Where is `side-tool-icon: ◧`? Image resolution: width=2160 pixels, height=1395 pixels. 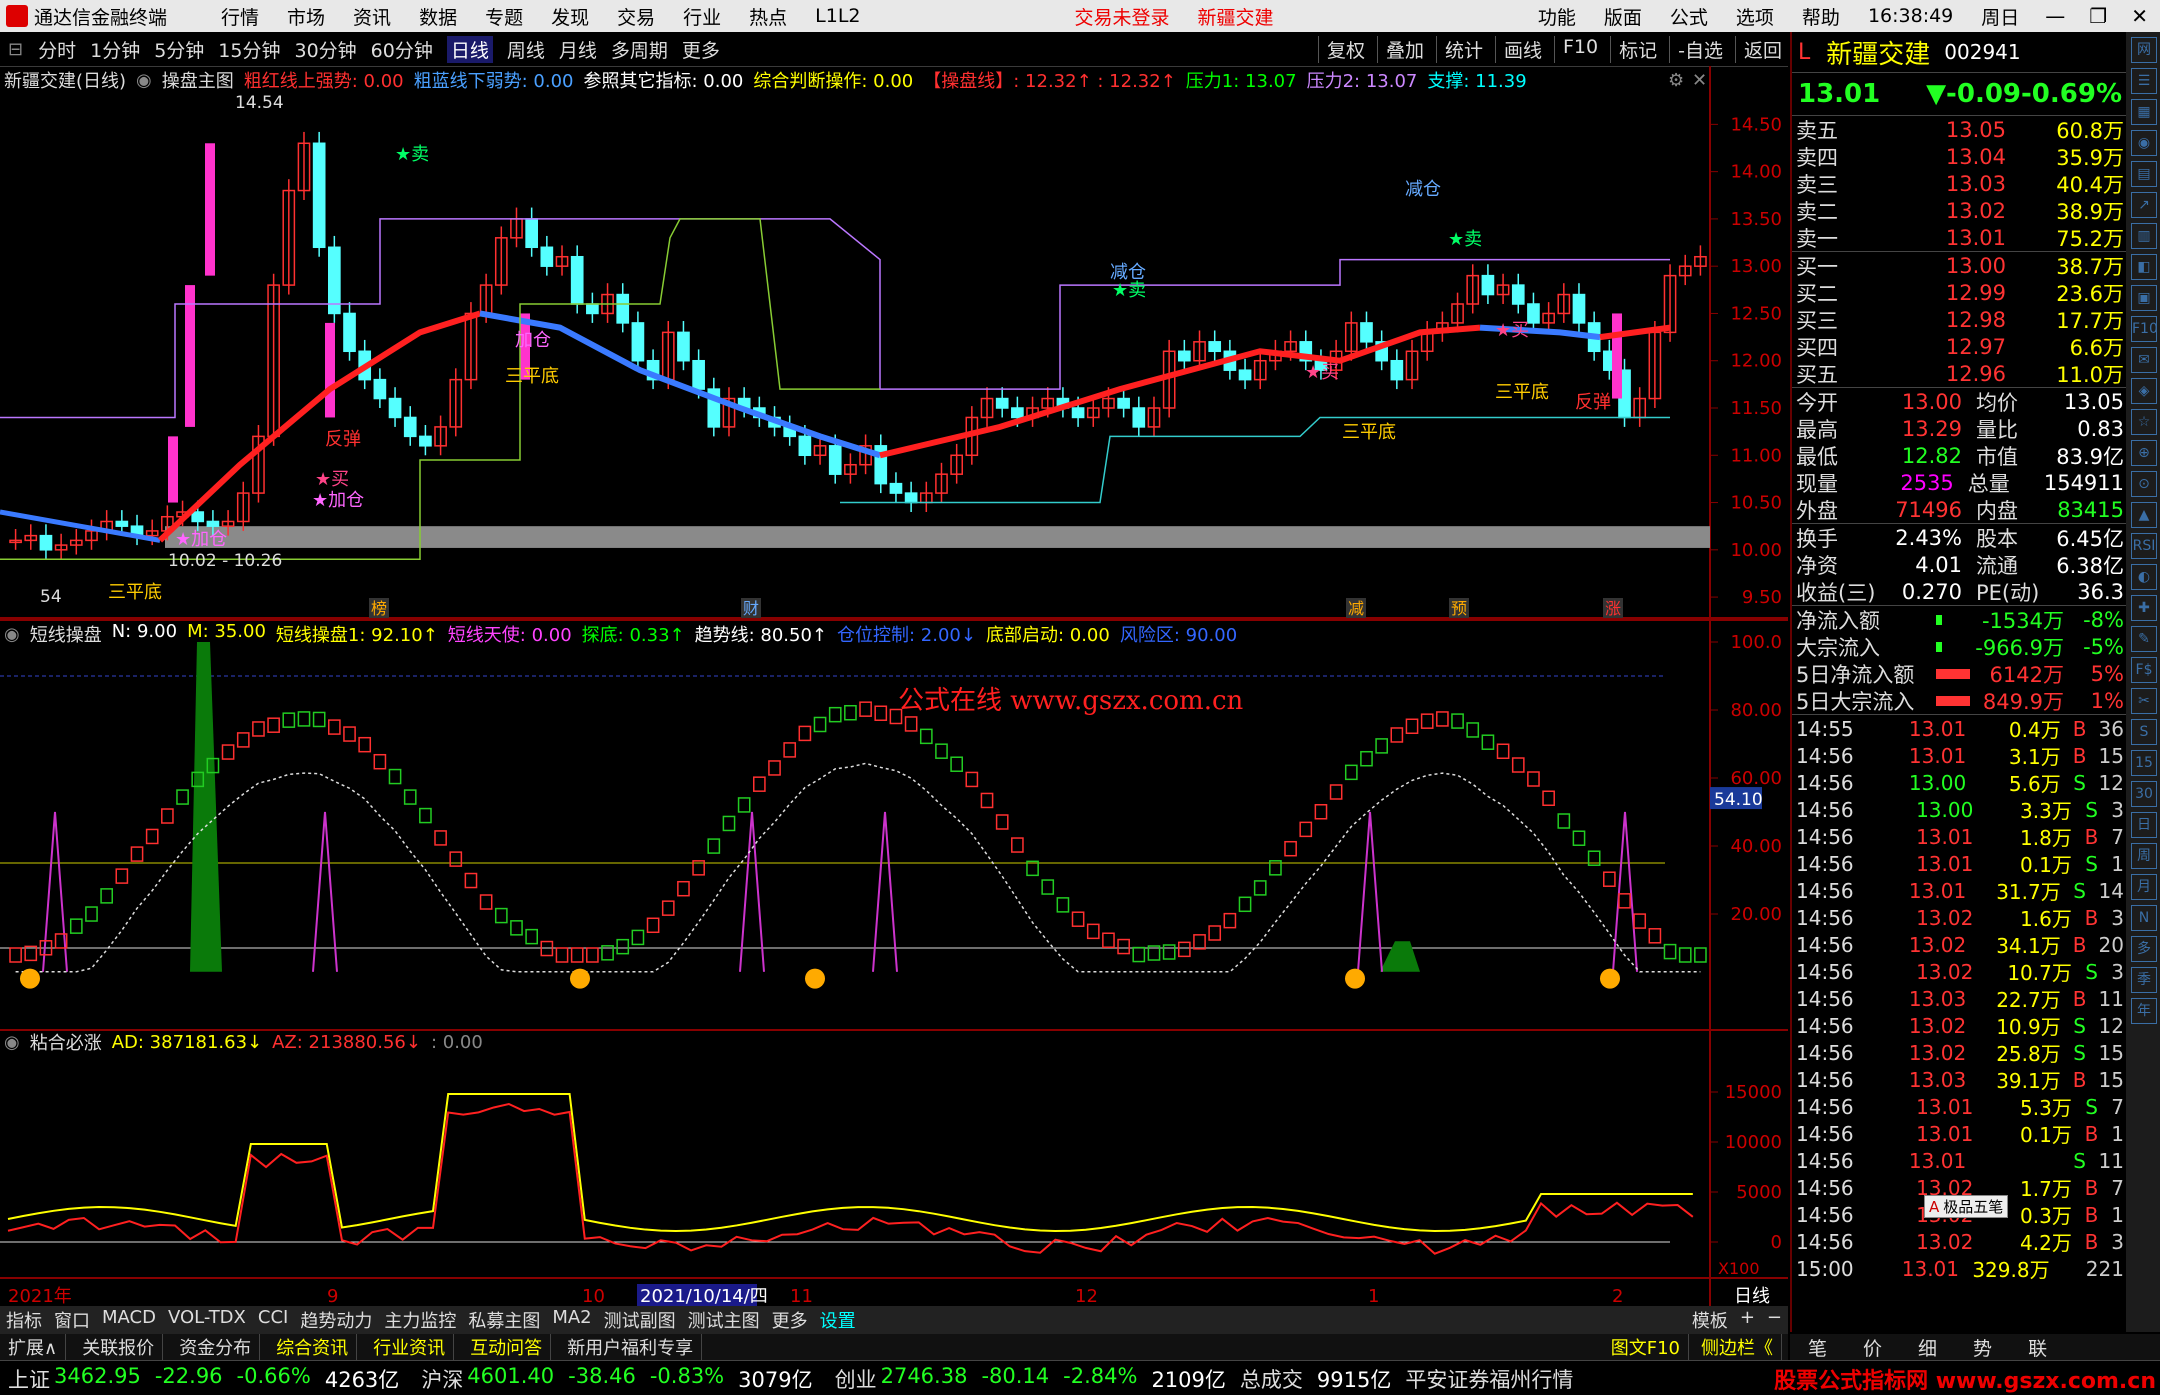
side-tool-icon: ◧ is located at coordinates (2144, 267).